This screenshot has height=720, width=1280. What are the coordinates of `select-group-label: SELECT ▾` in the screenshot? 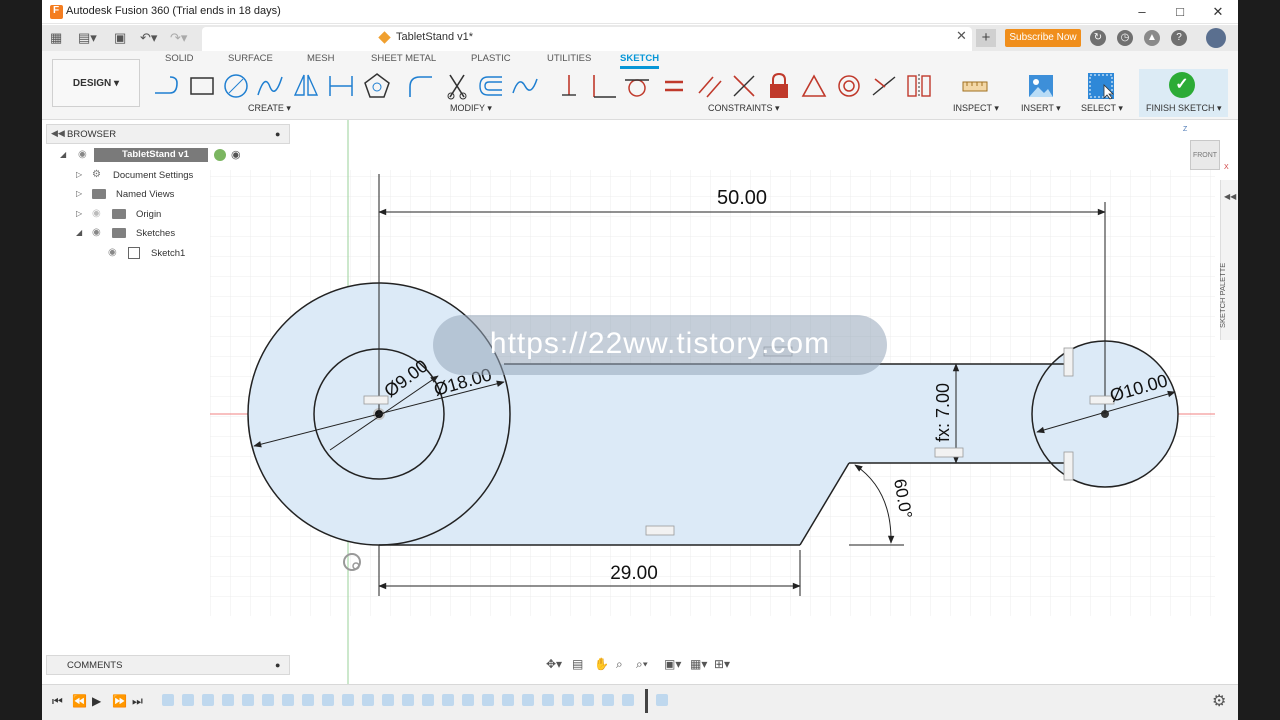 It's located at (1102, 108).